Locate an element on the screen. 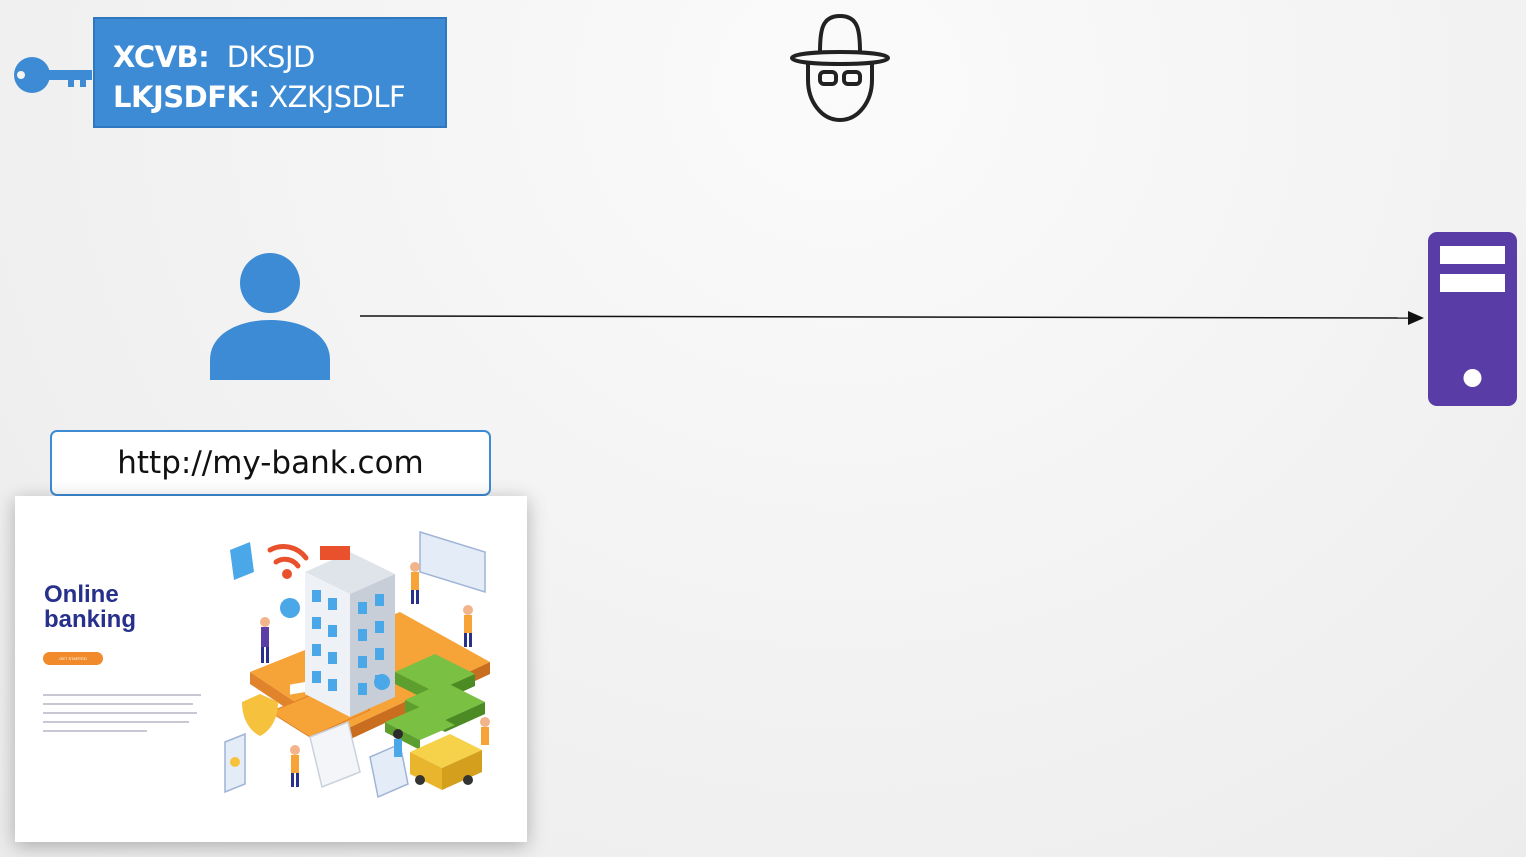 Image resolution: width=1526 pixels, height=857 pixels. user-icon is located at coordinates (270, 316).